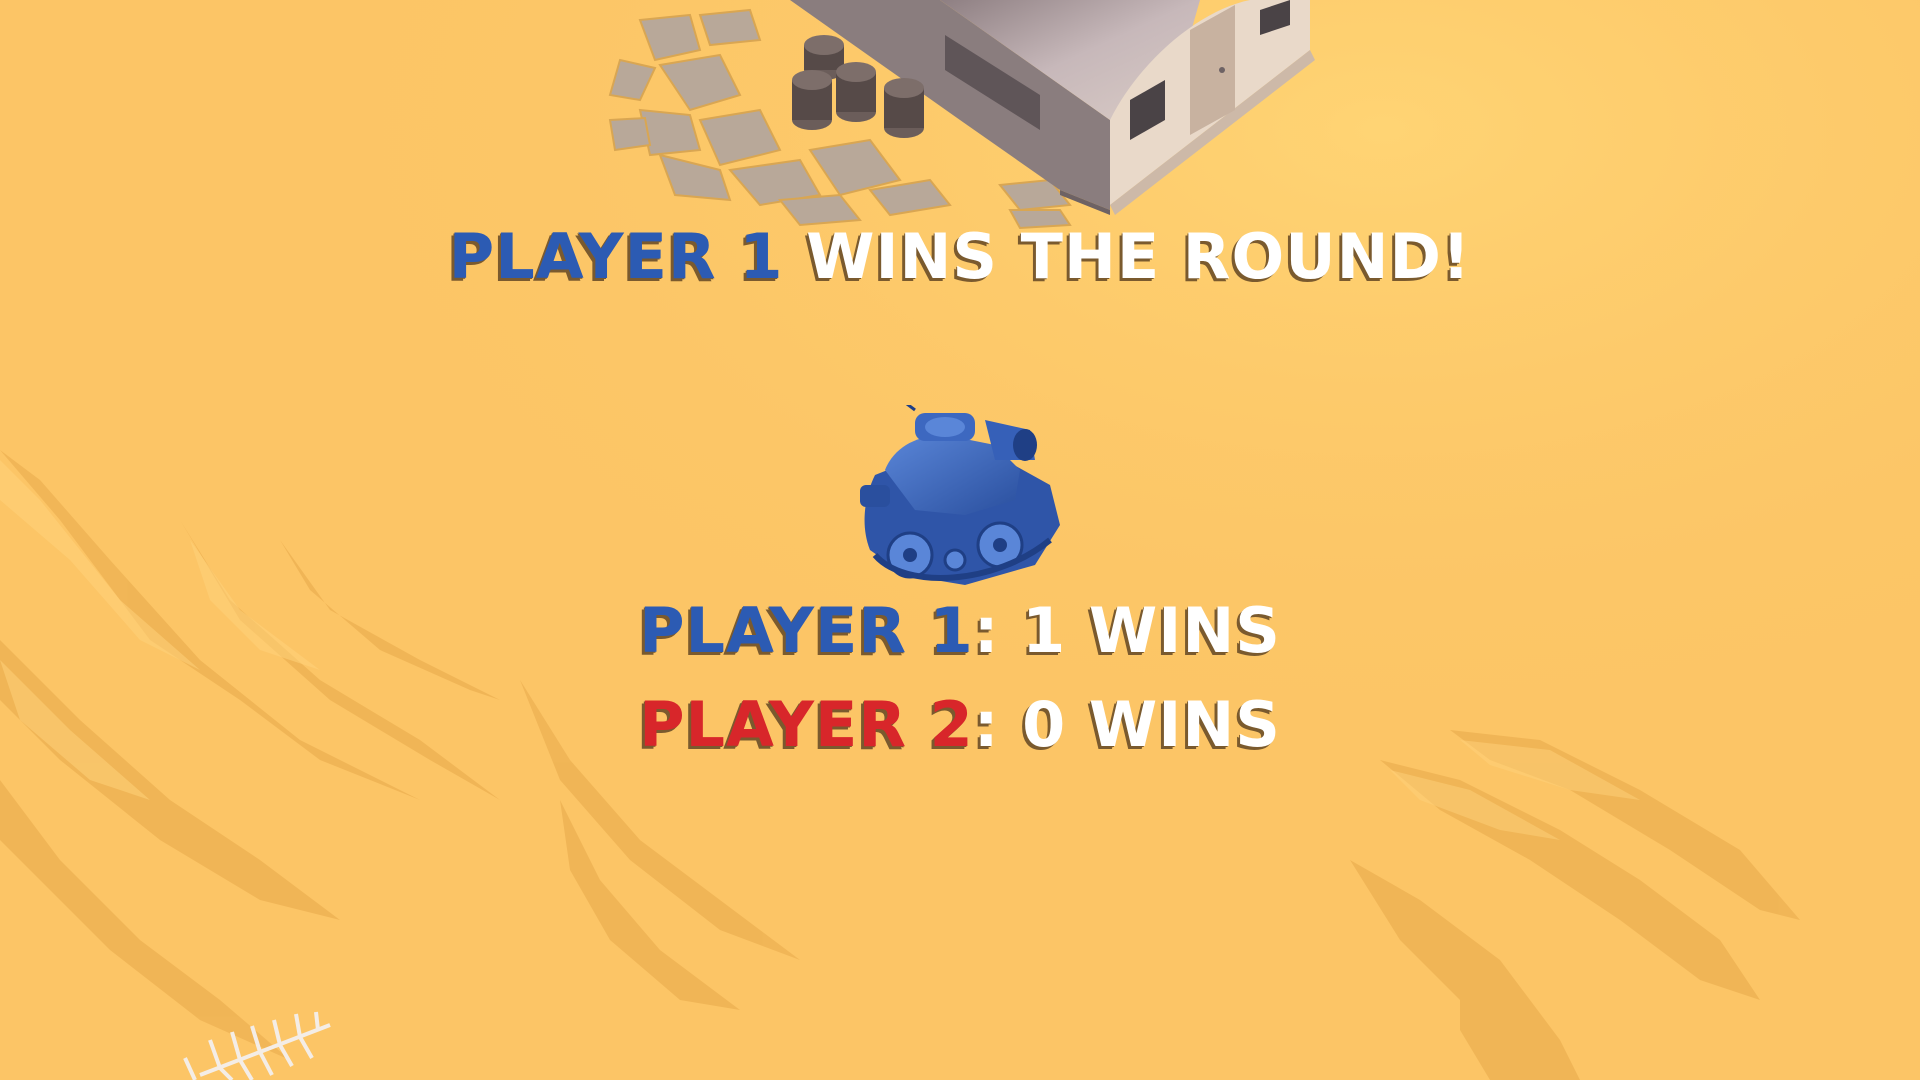  What do you see at coordinates (1140, 630) in the screenshot?
I see `player1-score: 1 WINS` at bounding box center [1140, 630].